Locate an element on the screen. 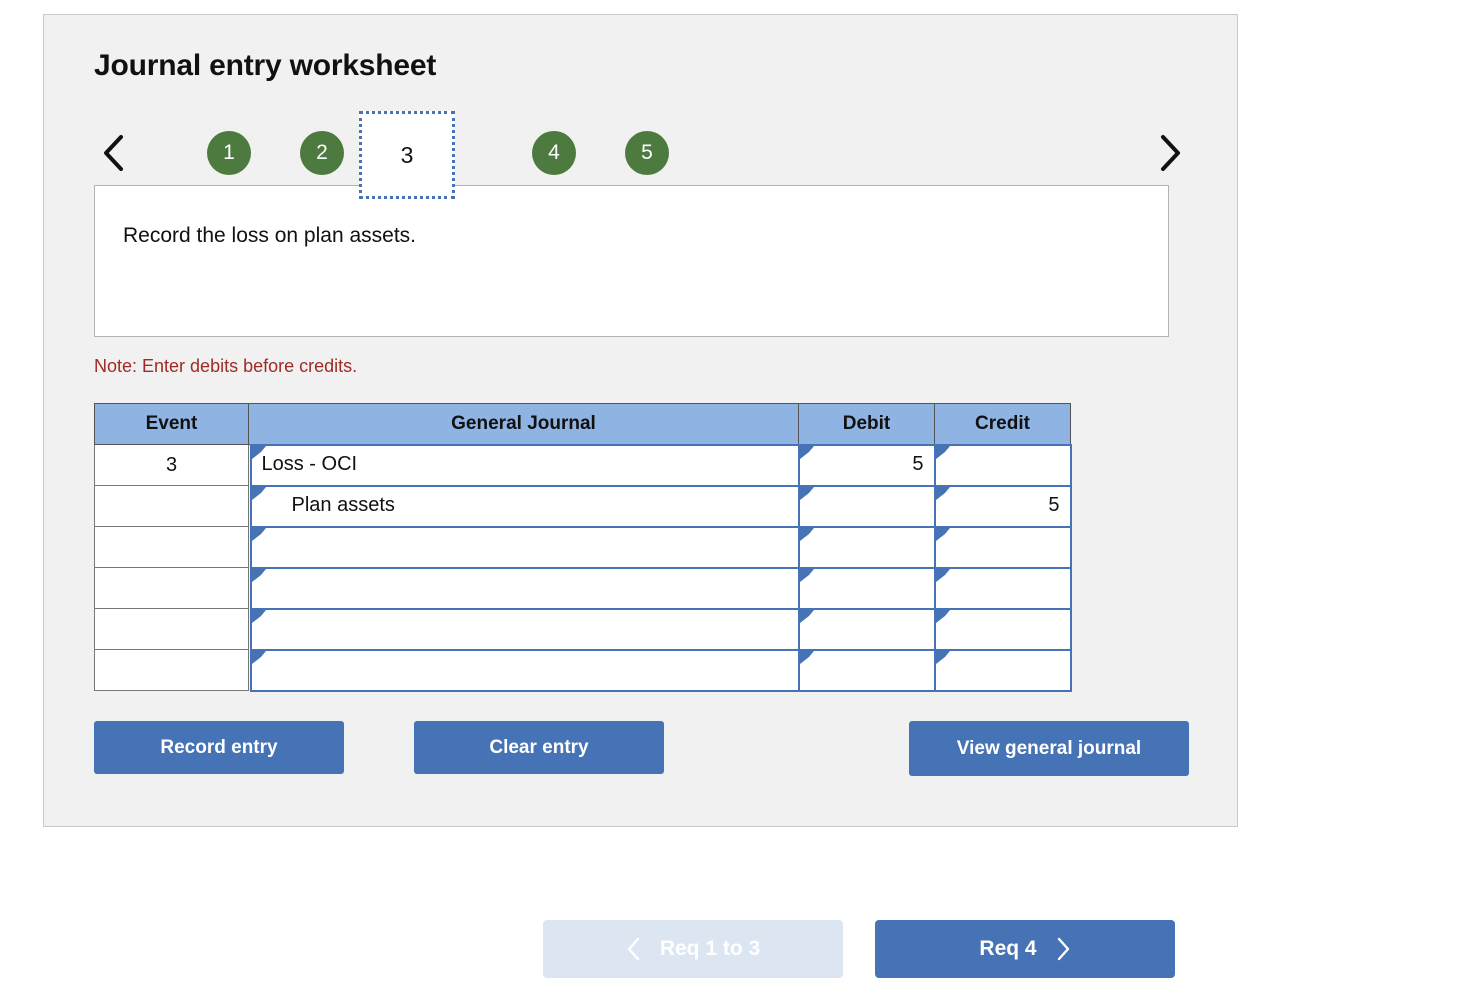 The width and height of the screenshot is (1474, 1006). req-4-button: Req 4 is located at coordinates (1025, 949).